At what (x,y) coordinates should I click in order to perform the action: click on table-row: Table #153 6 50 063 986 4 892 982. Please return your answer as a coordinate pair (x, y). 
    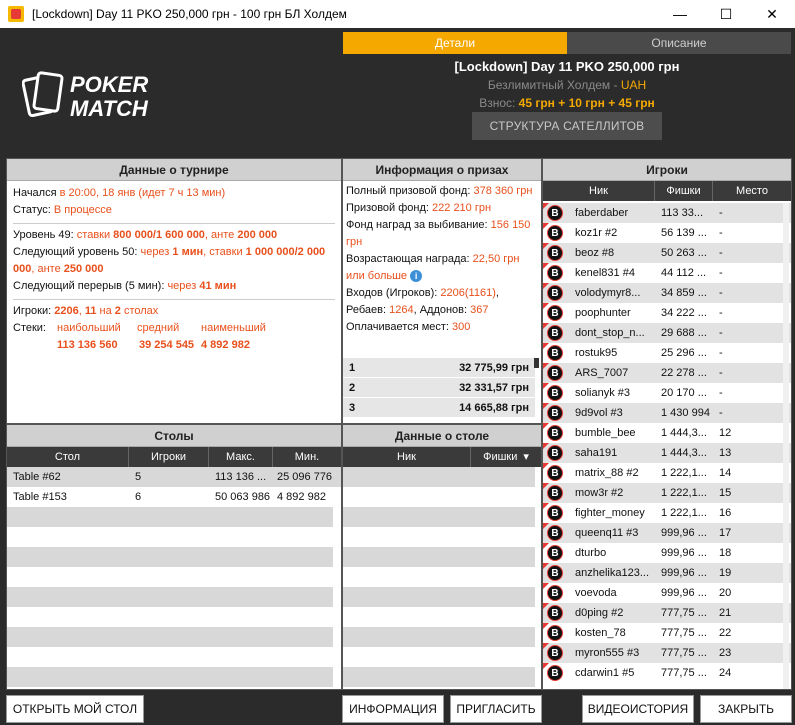
    Looking at the image, I should click on (174, 497).